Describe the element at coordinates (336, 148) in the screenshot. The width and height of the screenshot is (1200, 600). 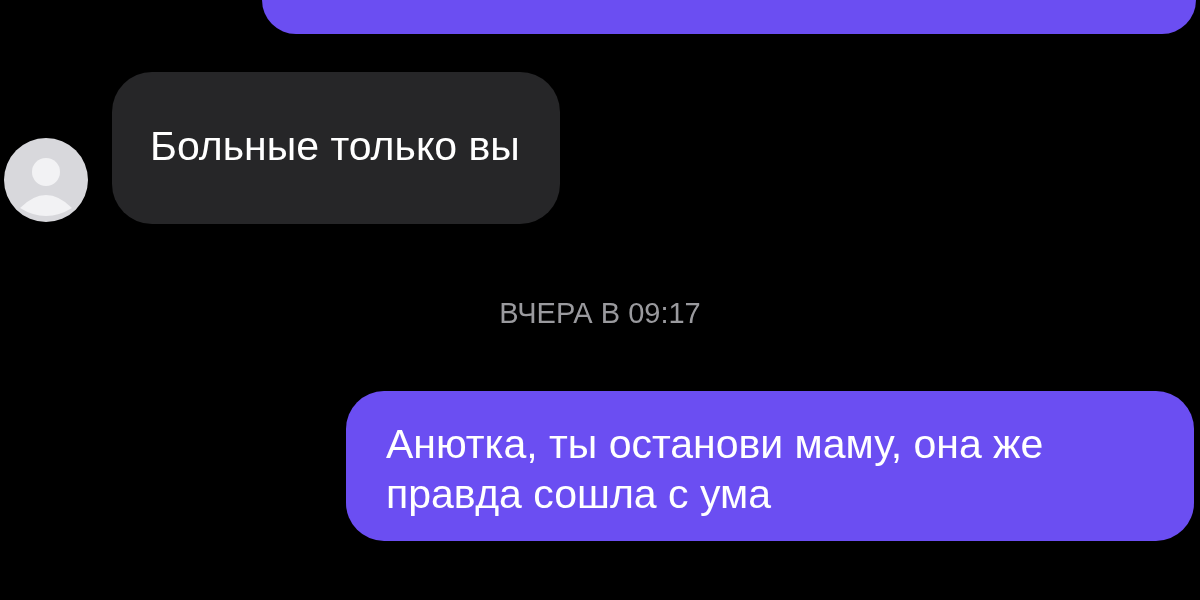
I see `message-bubble: Больные только вы` at that location.